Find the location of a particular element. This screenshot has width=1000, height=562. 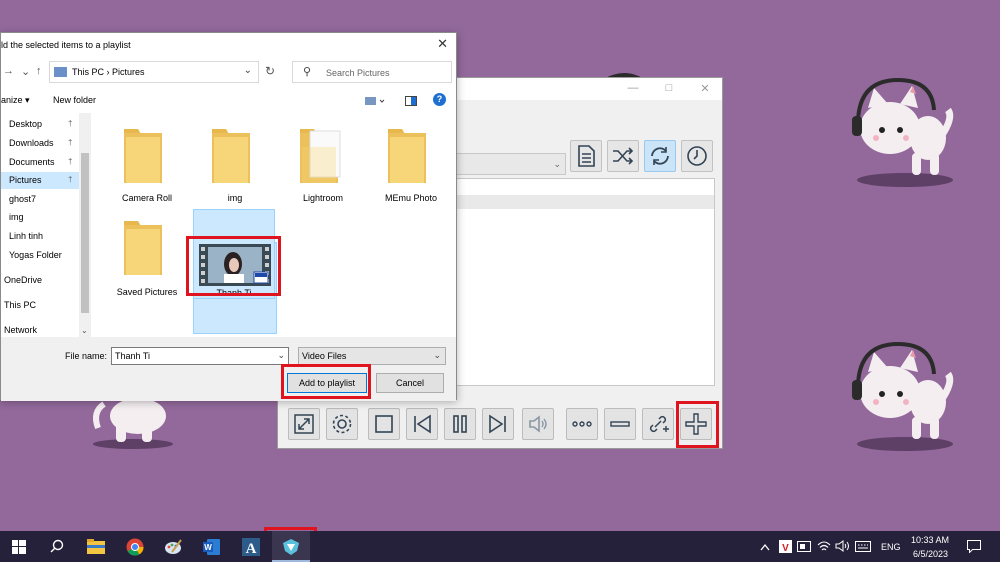

timer-button is located at coordinates (697, 156).